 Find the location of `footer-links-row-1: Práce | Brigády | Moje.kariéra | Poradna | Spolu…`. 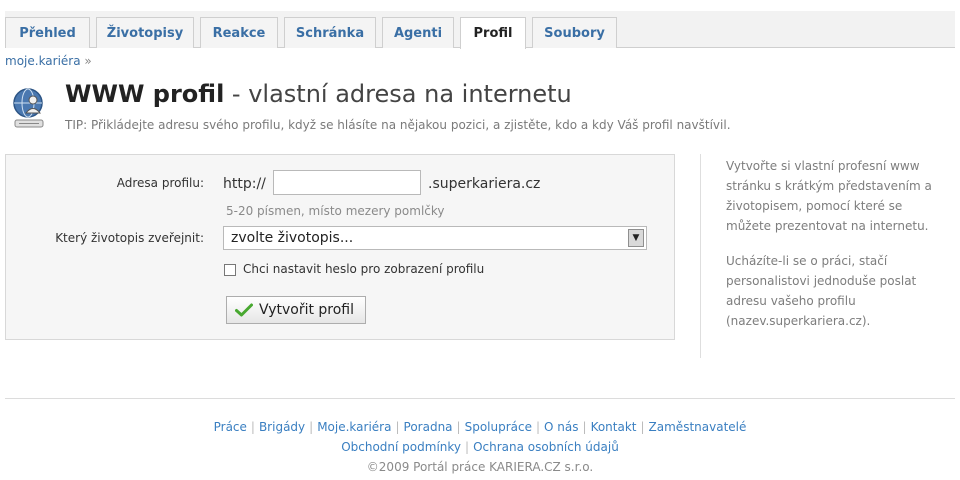

footer-links-row-1: Práce | Brigády | Moje.kariéra | Poradna | Spolu… is located at coordinates (480, 427).